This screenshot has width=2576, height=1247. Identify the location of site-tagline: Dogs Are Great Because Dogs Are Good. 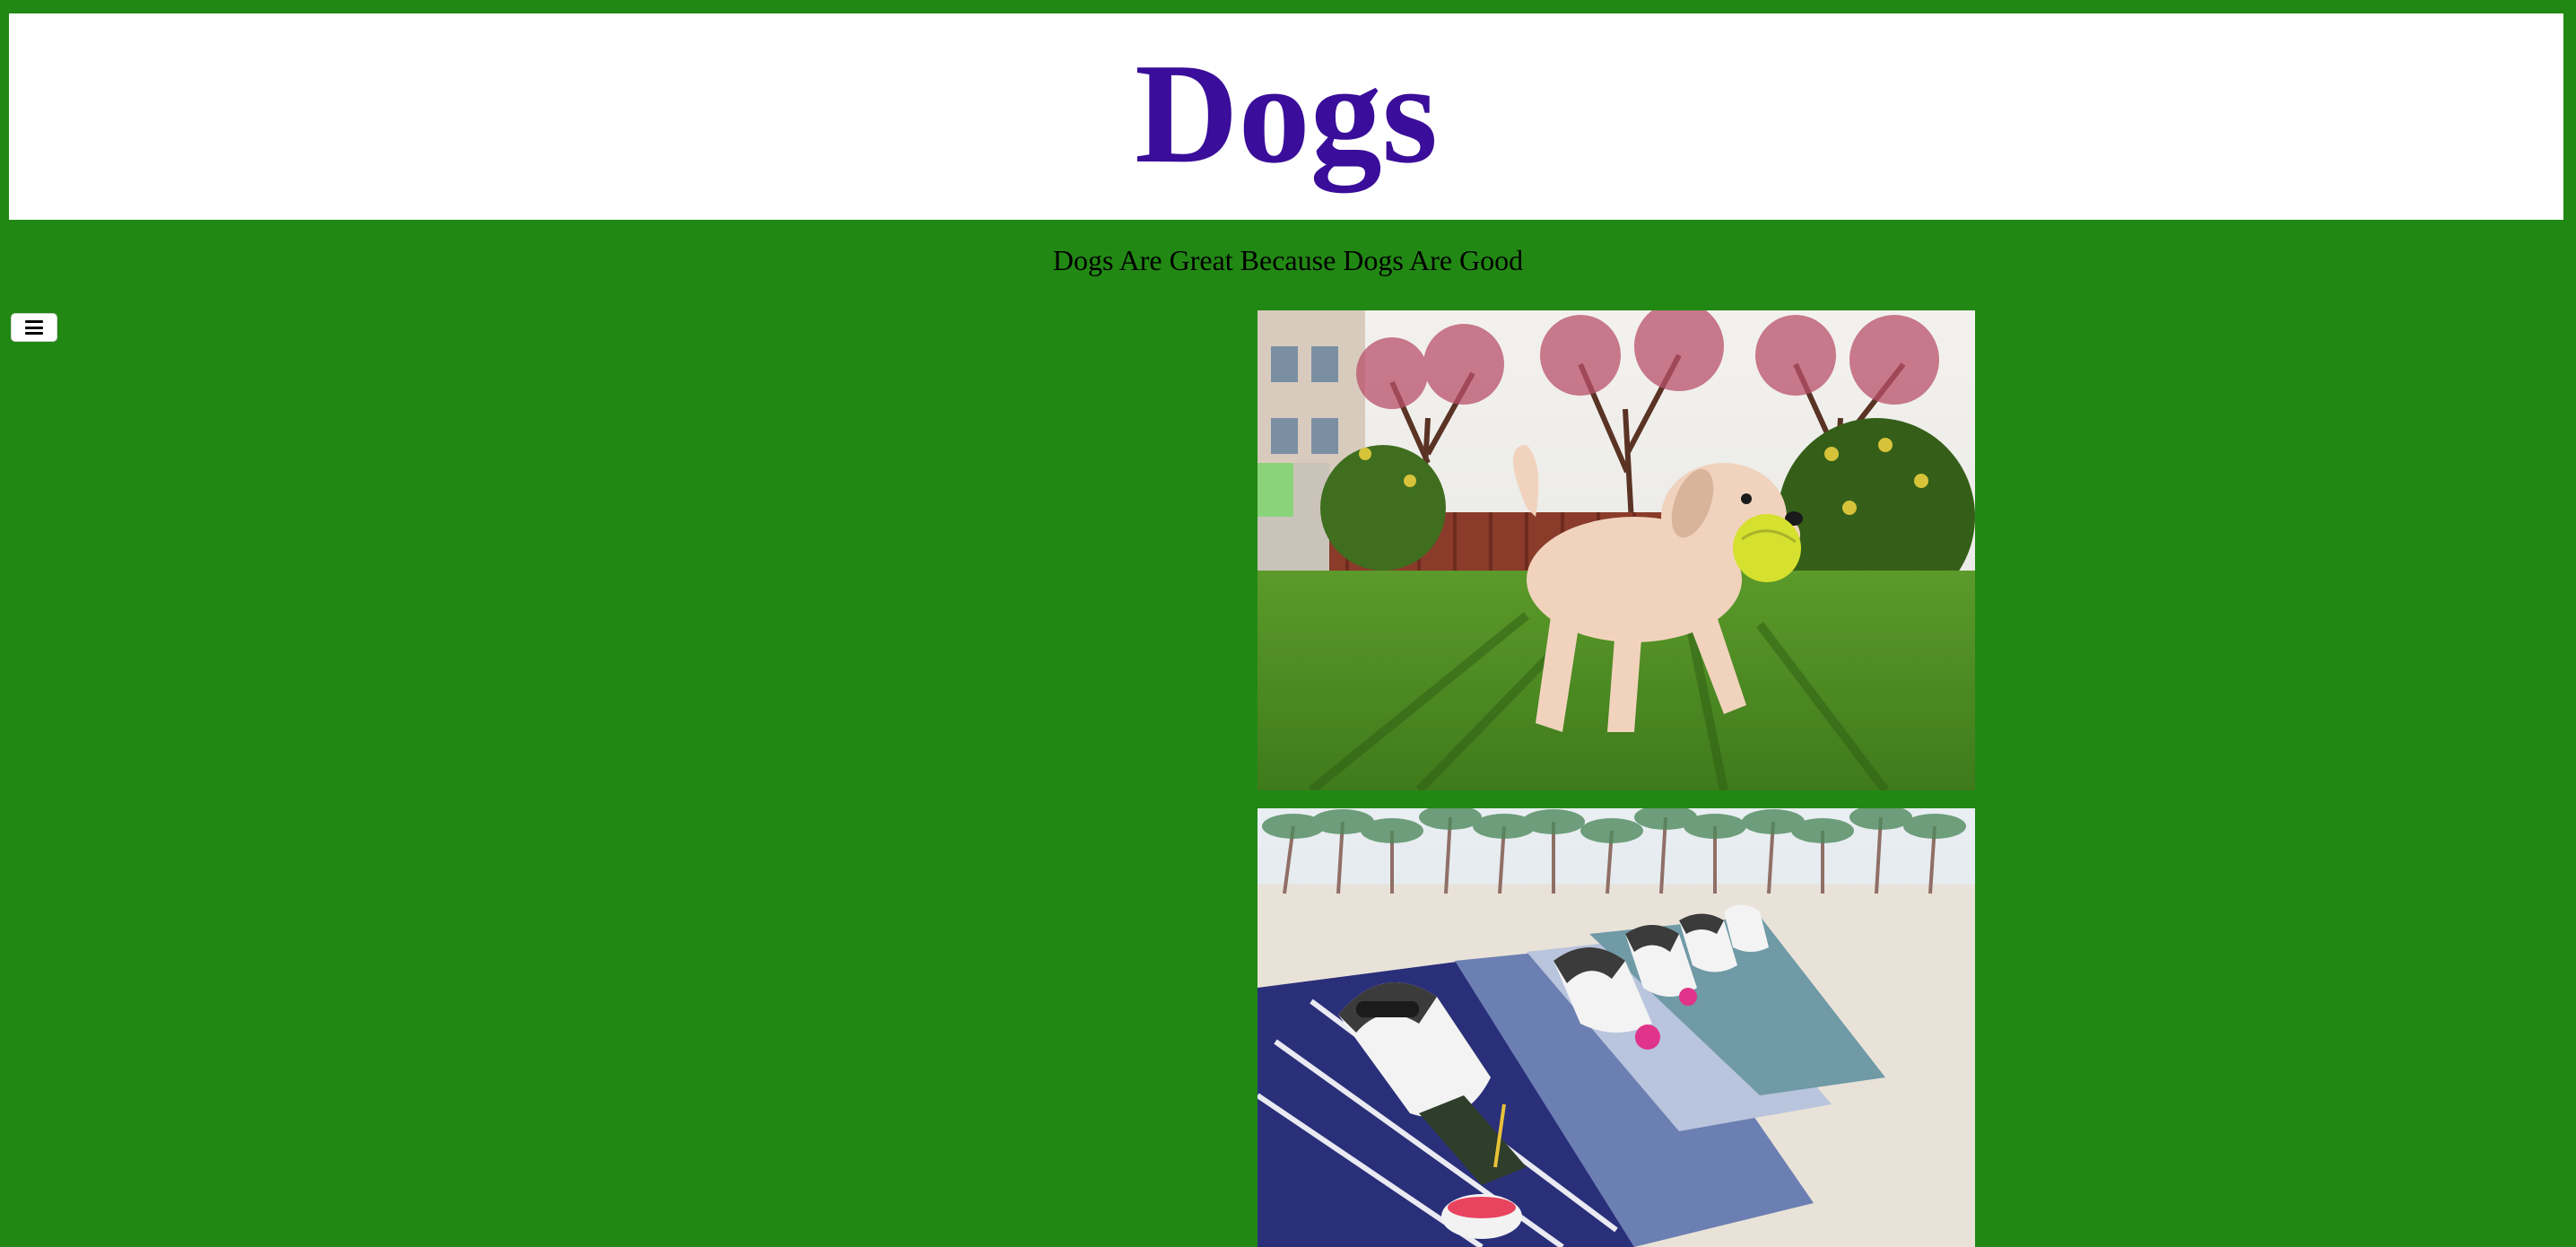
(1288, 260).